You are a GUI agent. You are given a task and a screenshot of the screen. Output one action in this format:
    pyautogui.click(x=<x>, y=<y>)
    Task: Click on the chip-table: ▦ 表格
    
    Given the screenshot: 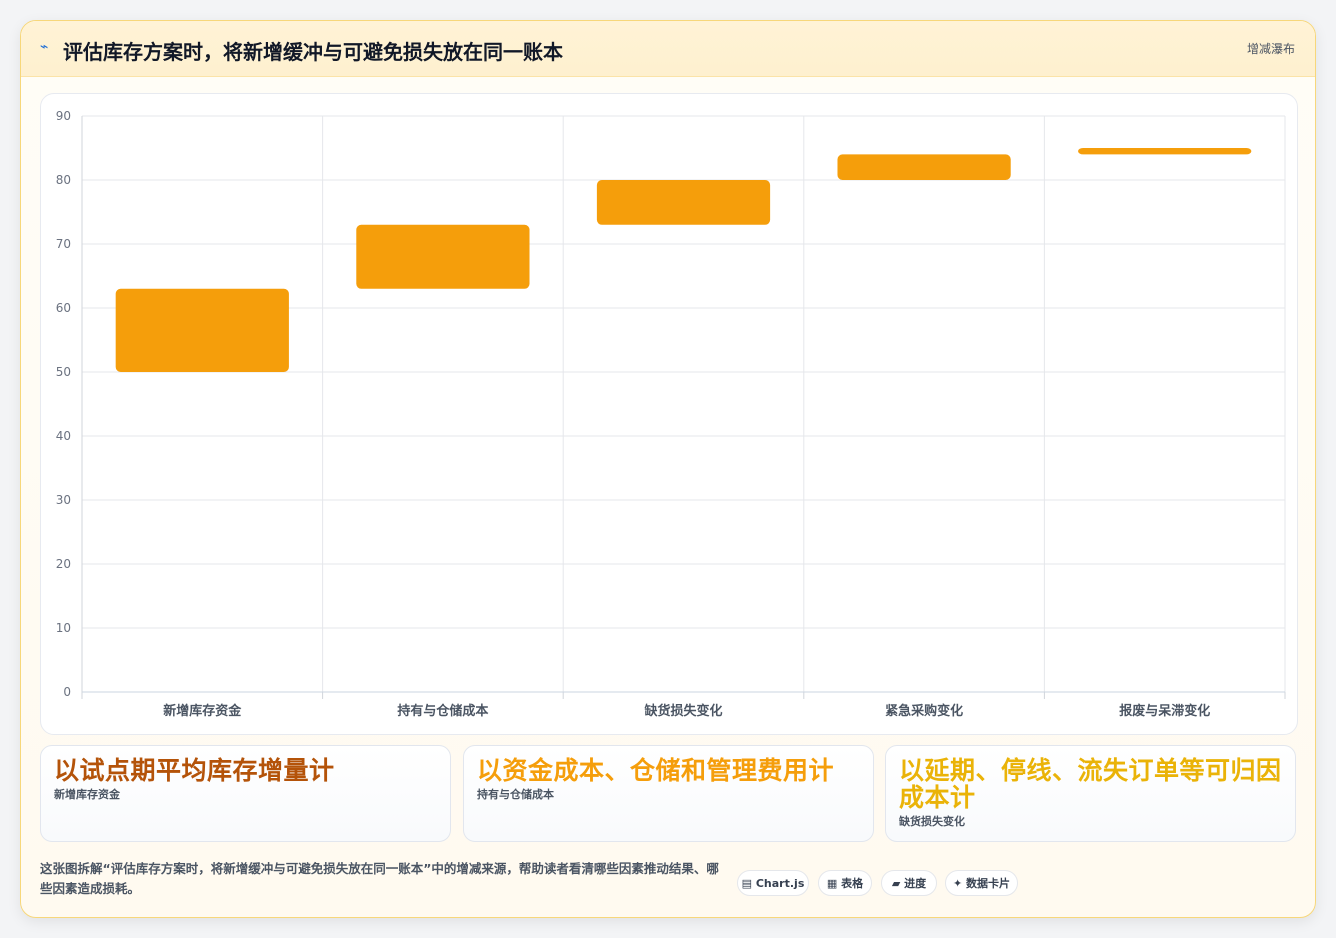 What is the action you would take?
    pyautogui.click(x=845, y=883)
    